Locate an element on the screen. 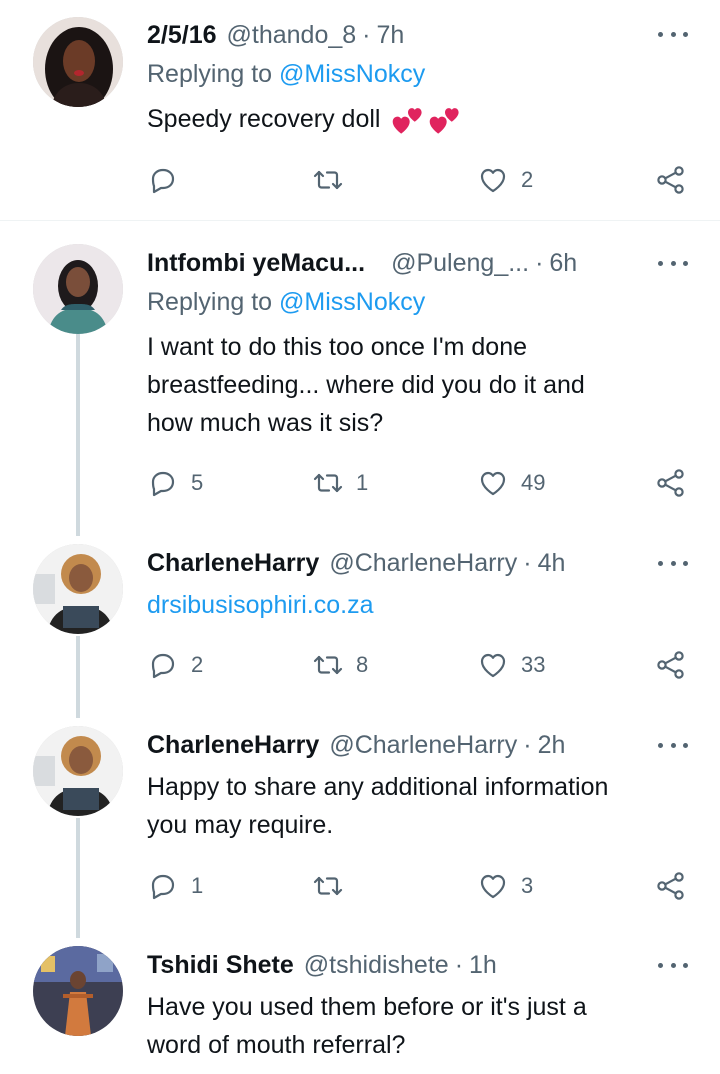 This screenshot has height=1074, width=720. like-count: 2 is located at coordinates (527, 179).